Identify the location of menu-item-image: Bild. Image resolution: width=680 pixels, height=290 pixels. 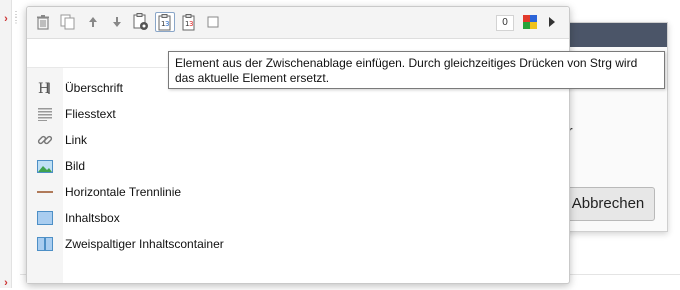
(298, 166).